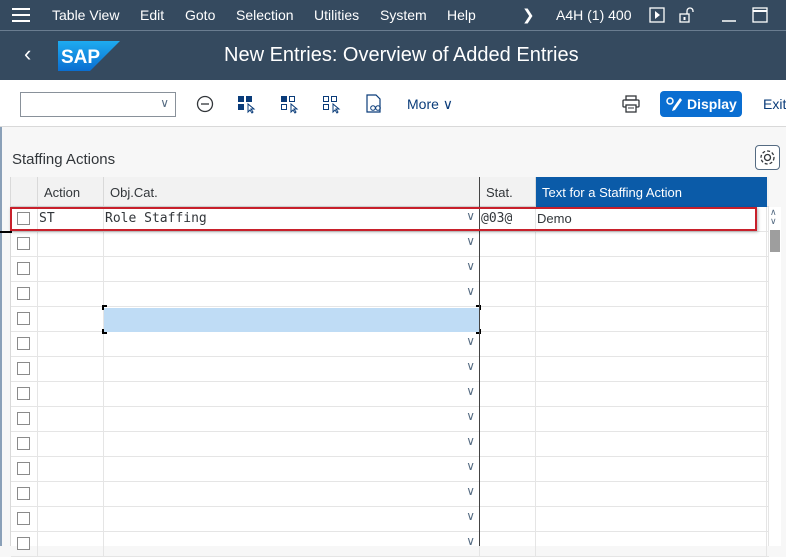 Image resolution: width=786 pixels, height=557 pixels. What do you see at coordinates (247, 104) in the screenshot?
I see `select-all-icon` at bounding box center [247, 104].